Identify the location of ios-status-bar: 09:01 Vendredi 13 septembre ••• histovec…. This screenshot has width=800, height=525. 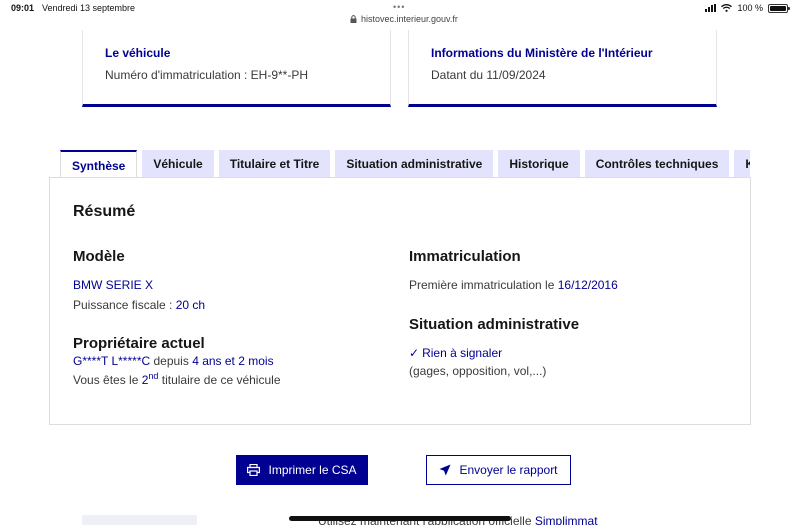
(400, 15).